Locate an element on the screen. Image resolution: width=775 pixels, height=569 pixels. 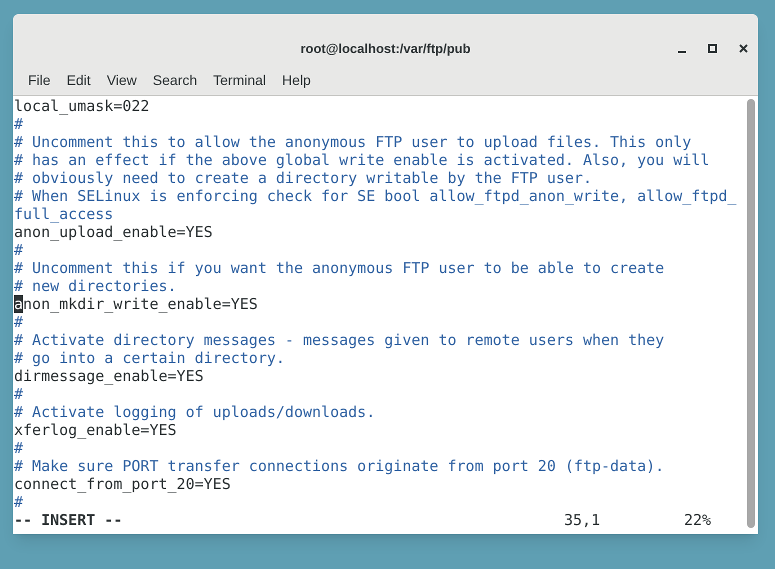
menu-item: File is located at coordinates (39, 80).